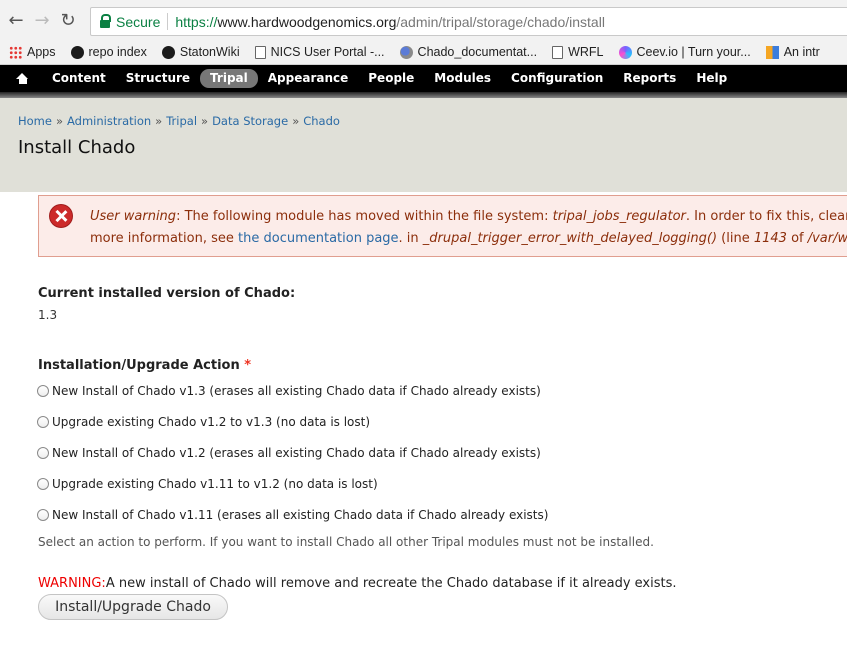  Describe the element at coordinates (35, 121) in the screenshot. I see `breadcrumb-home: Home` at that location.